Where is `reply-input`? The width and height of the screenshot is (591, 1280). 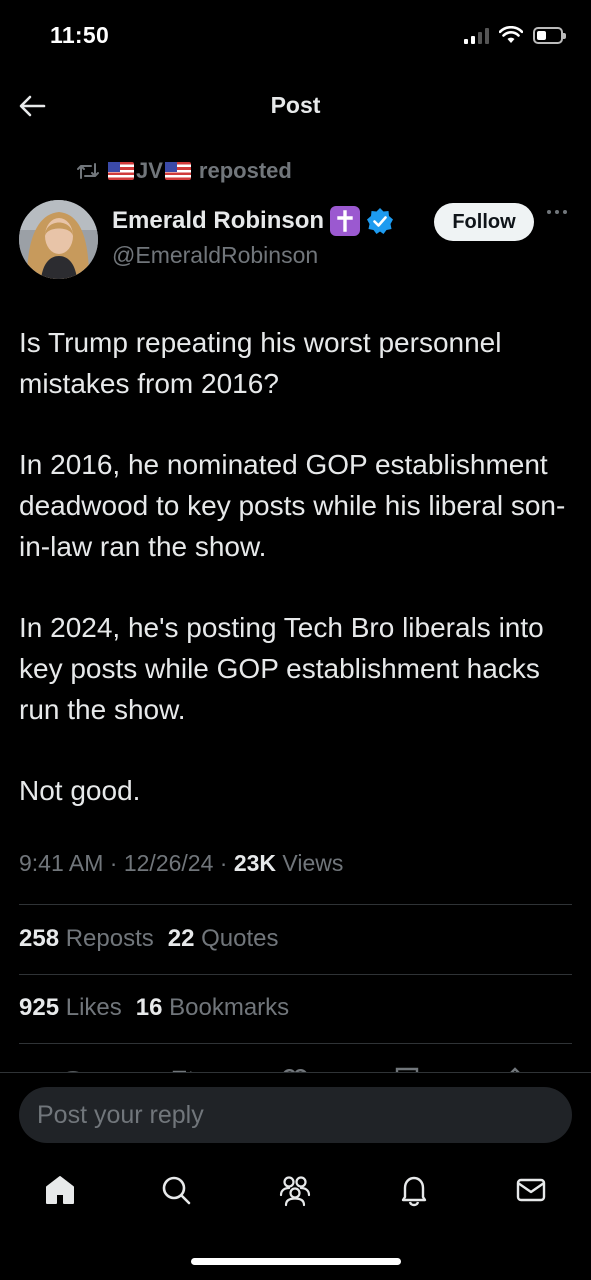 reply-input is located at coordinates (295, 1115).